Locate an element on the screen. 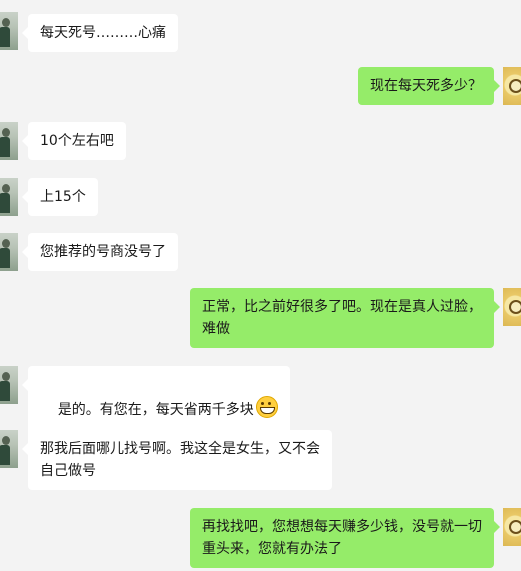  chat-message: 那我后面哪儿找号啊。我这全是女生，又不会 自己做号 is located at coordinates (260, 461).